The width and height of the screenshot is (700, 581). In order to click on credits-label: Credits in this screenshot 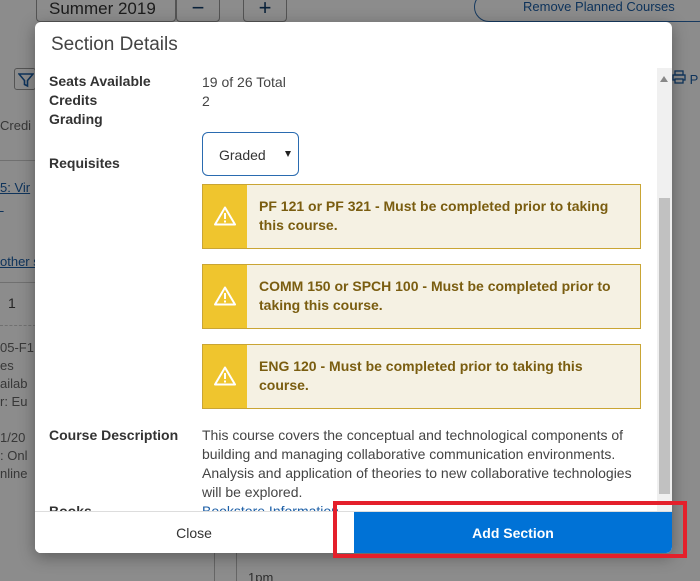, I will do `click(73, 100)`.